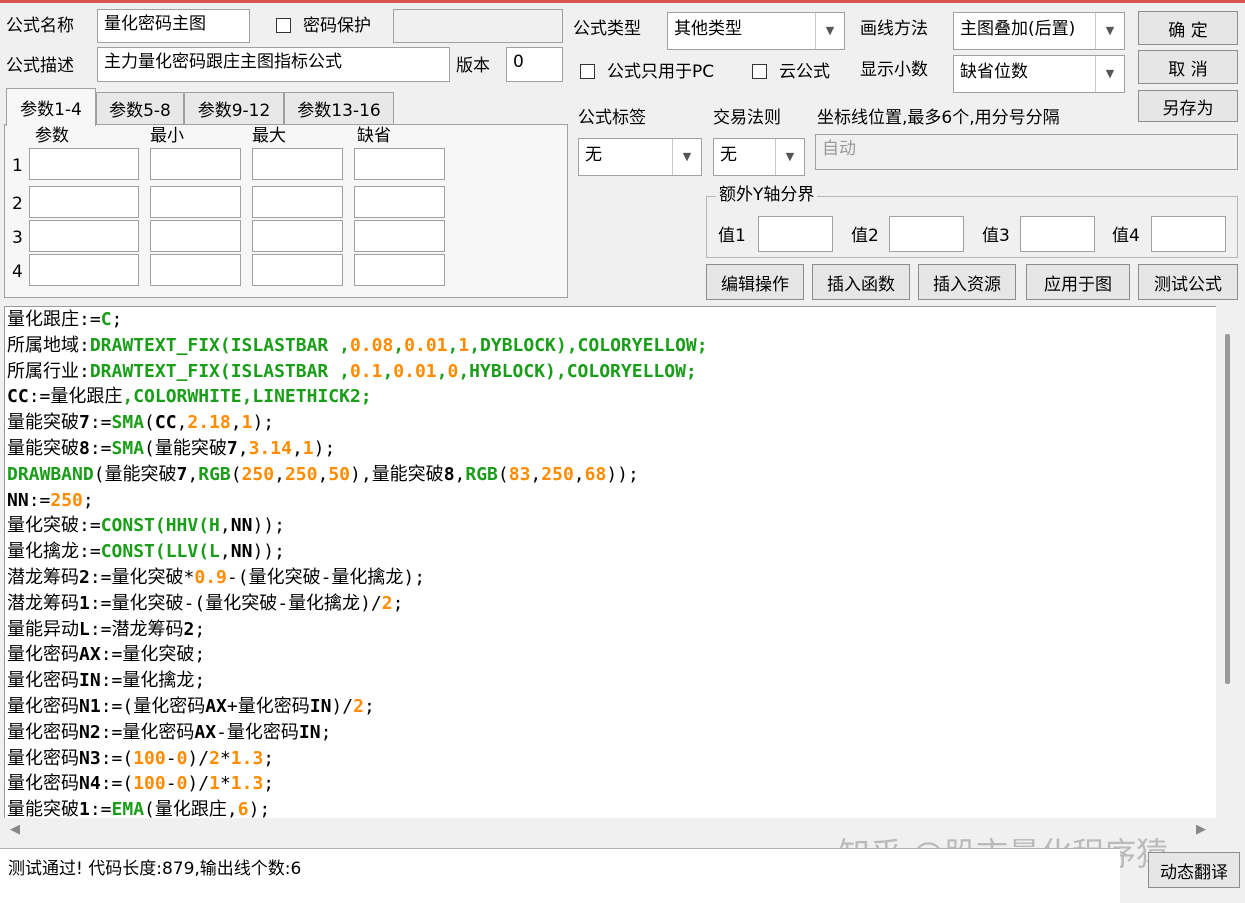 The image size is (1245, 903). I want to click on code-token: CC, so click(18, 397).